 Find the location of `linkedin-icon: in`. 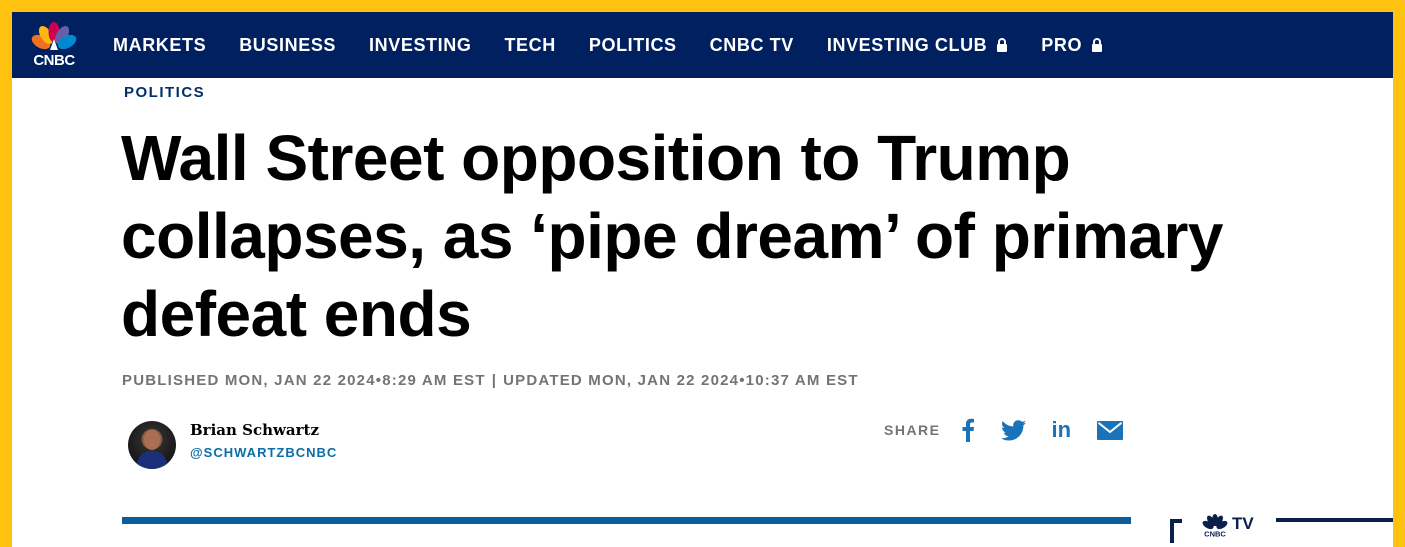

linkedin-icon: in is located at coordinates (1062, 430).